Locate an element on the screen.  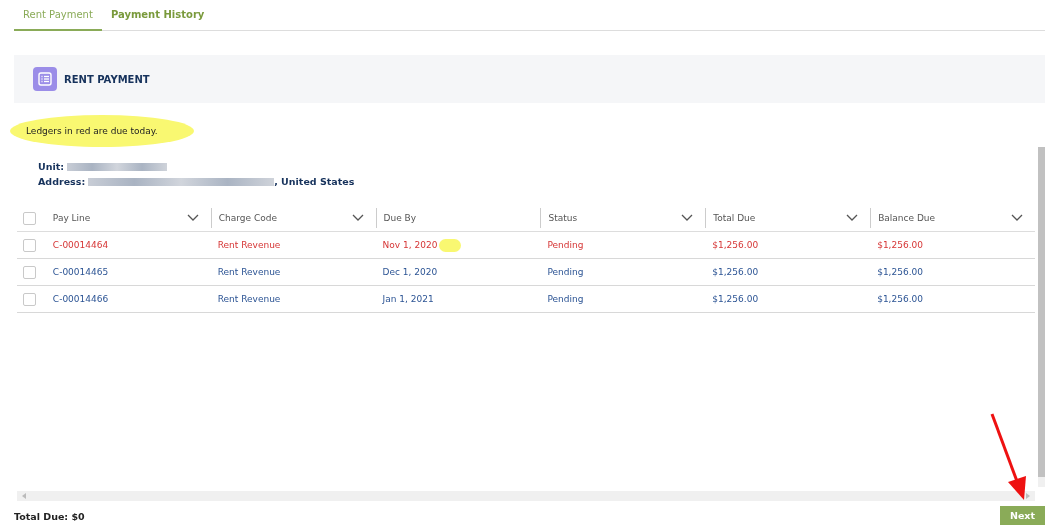
unit-label: Unit: is located at coordinates (51, 167).